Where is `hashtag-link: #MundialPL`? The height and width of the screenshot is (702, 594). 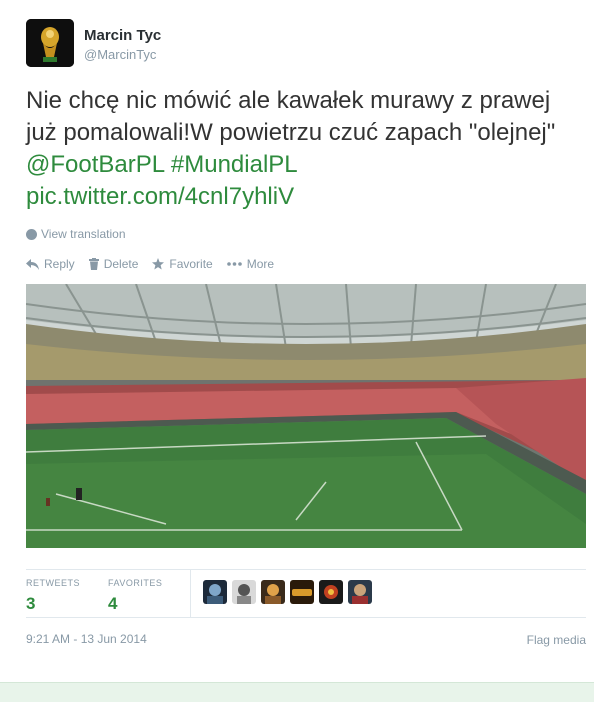
hashtag-link: #MundialPL is located at coordinates (234, 164).